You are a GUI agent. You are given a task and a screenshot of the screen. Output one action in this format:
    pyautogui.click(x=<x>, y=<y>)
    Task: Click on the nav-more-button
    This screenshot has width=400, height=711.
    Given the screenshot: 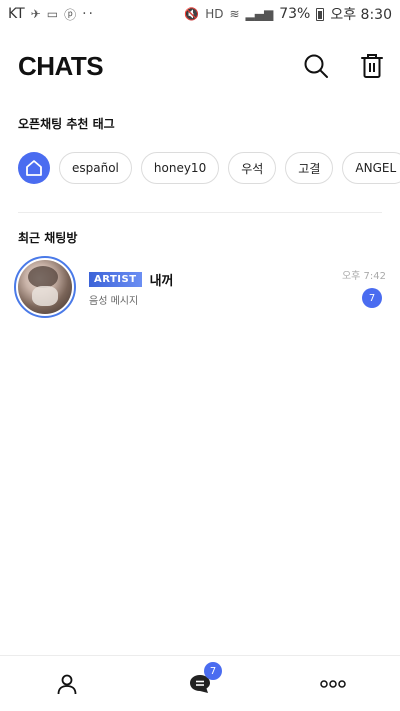 What is the action you would take?
    pyautogui.click(x=333, y=683)
    